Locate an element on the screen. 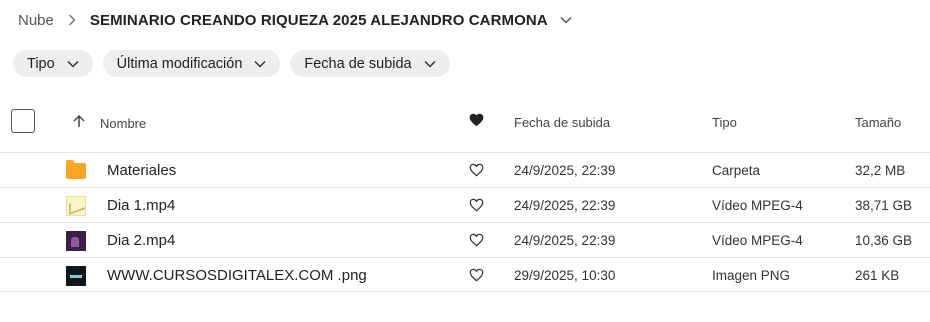 Image resolution: width=930 pixels, height=322 pixels. file-name: WWW.CURSOSDIGITALEX.COM .png is located at coordinates (237, 275).